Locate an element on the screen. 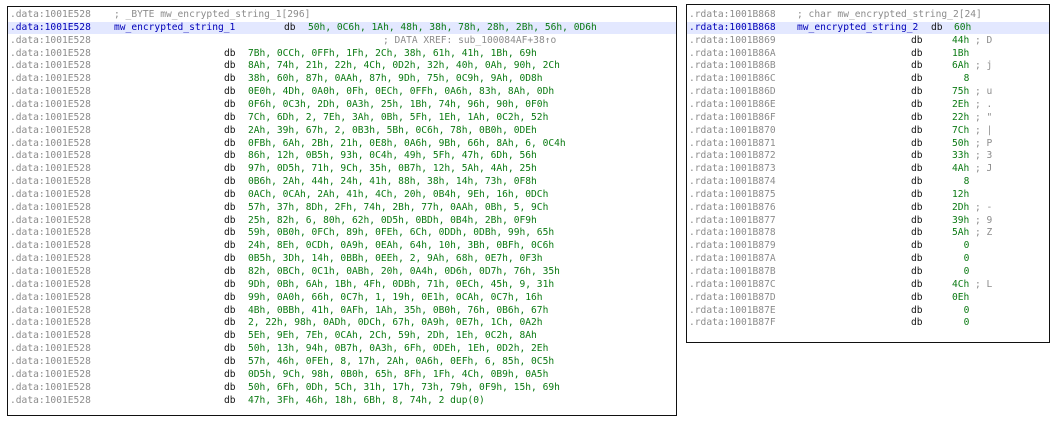  byte-value: 39h is located at coordinates (961, 220).